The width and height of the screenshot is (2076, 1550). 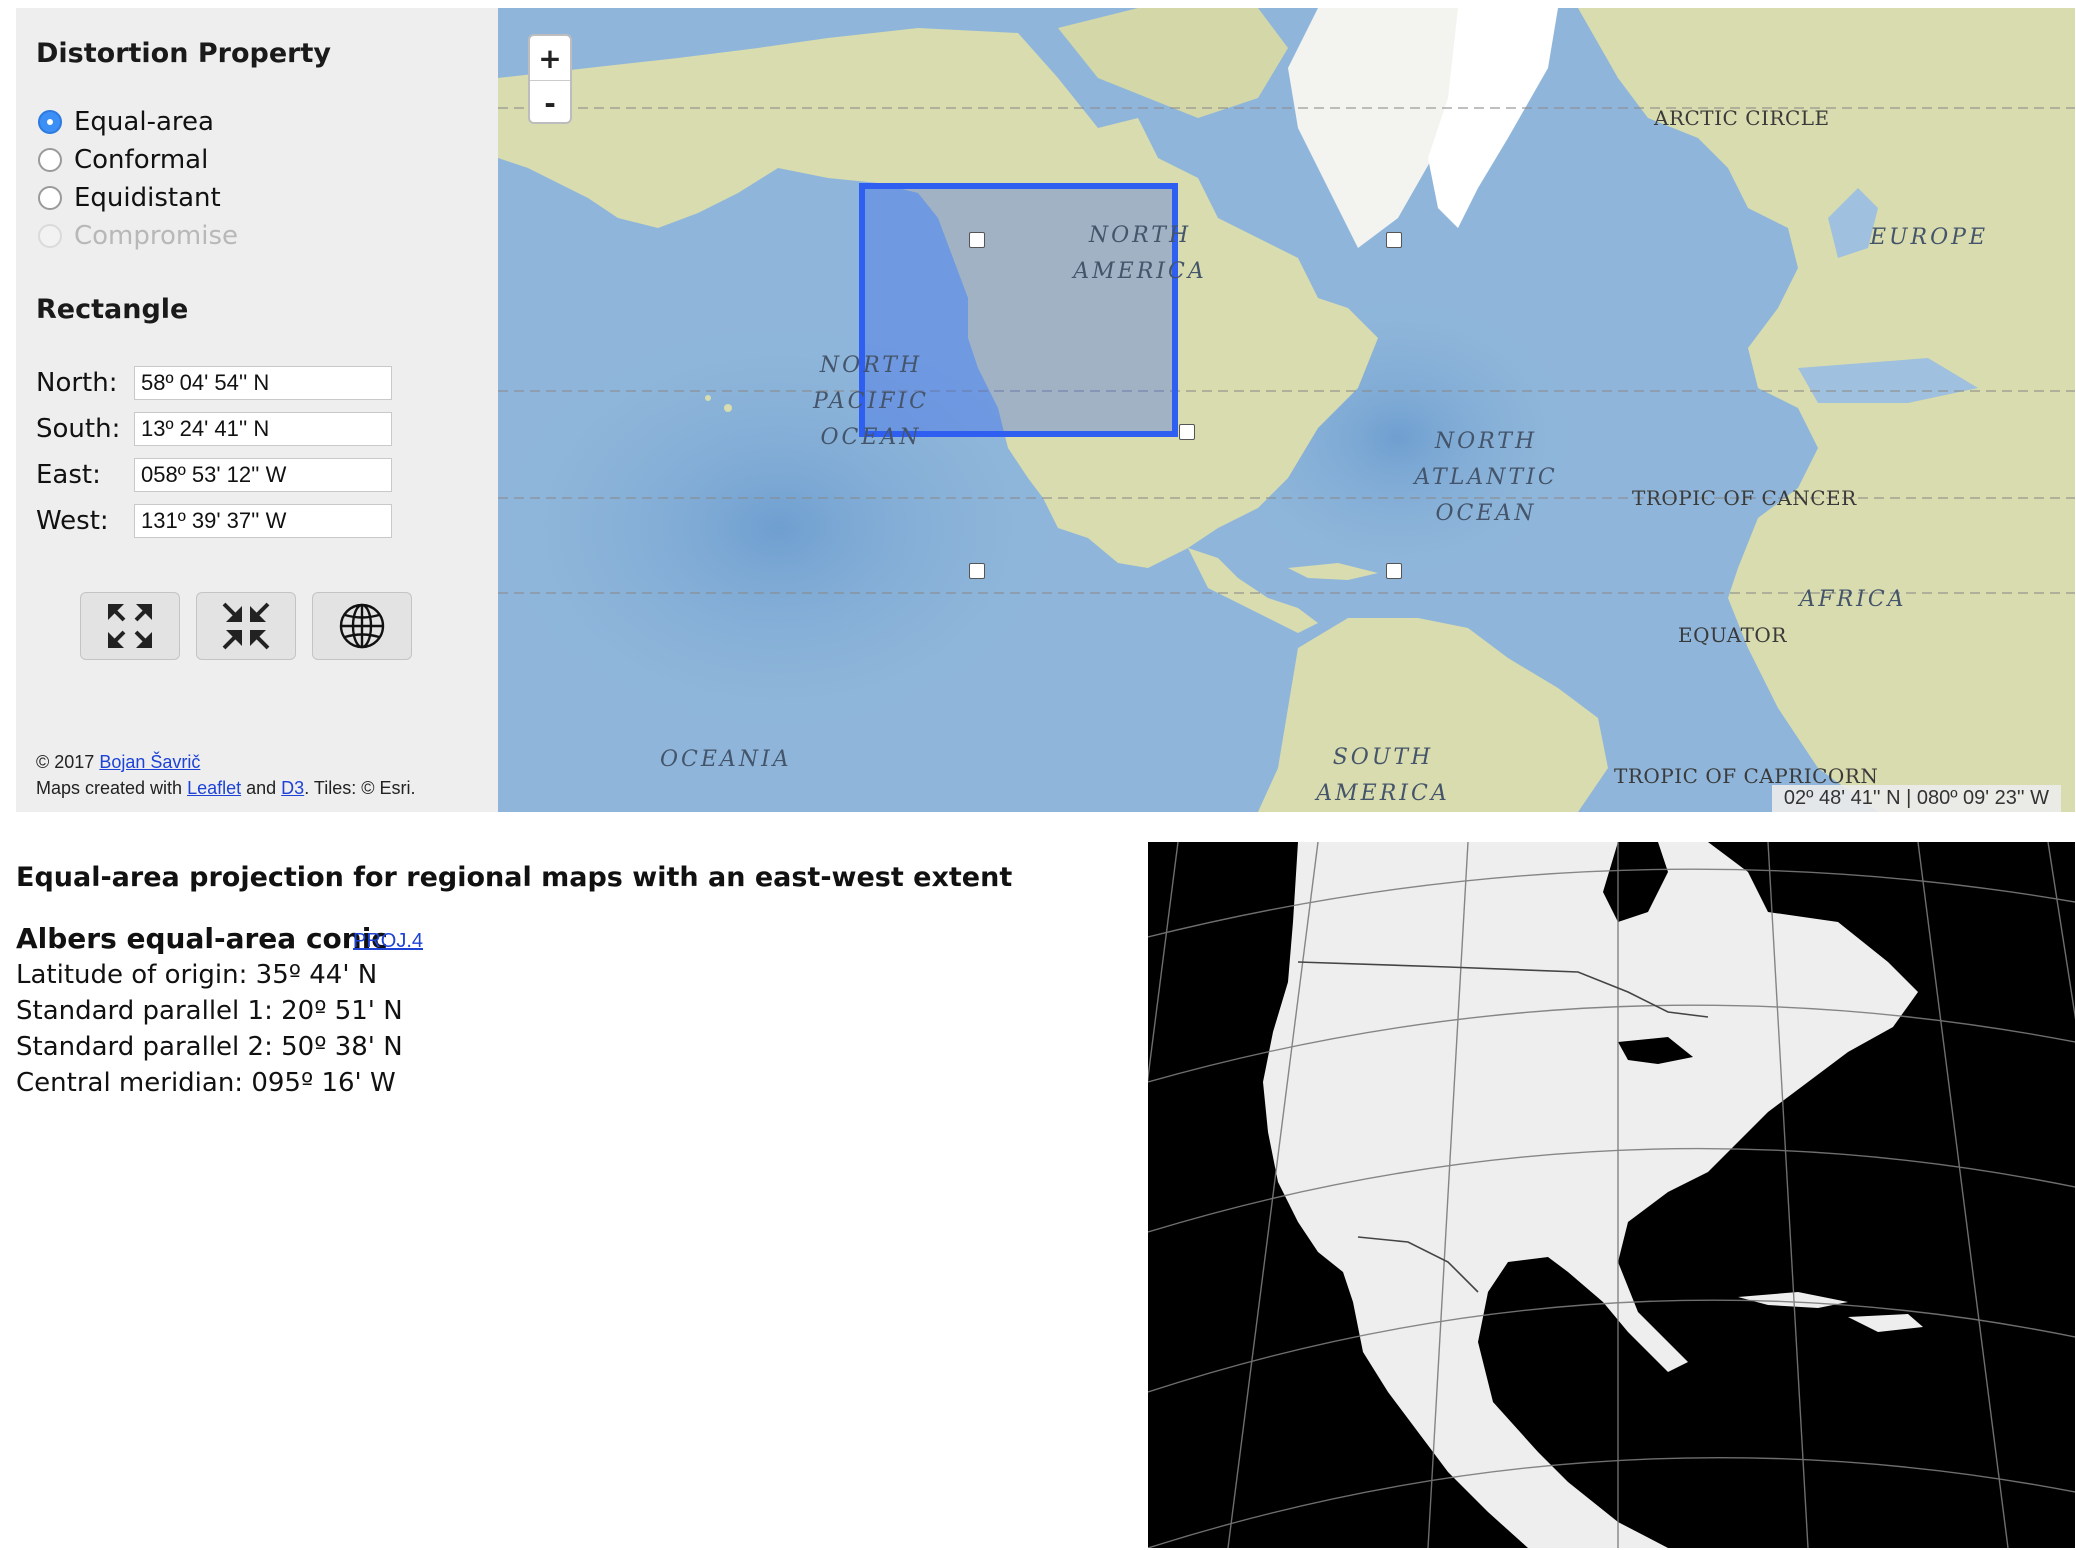 What do you see at coordinates (261, 788) in the screenshot?
I see `and-text: and` at bounding box center [261, 788].